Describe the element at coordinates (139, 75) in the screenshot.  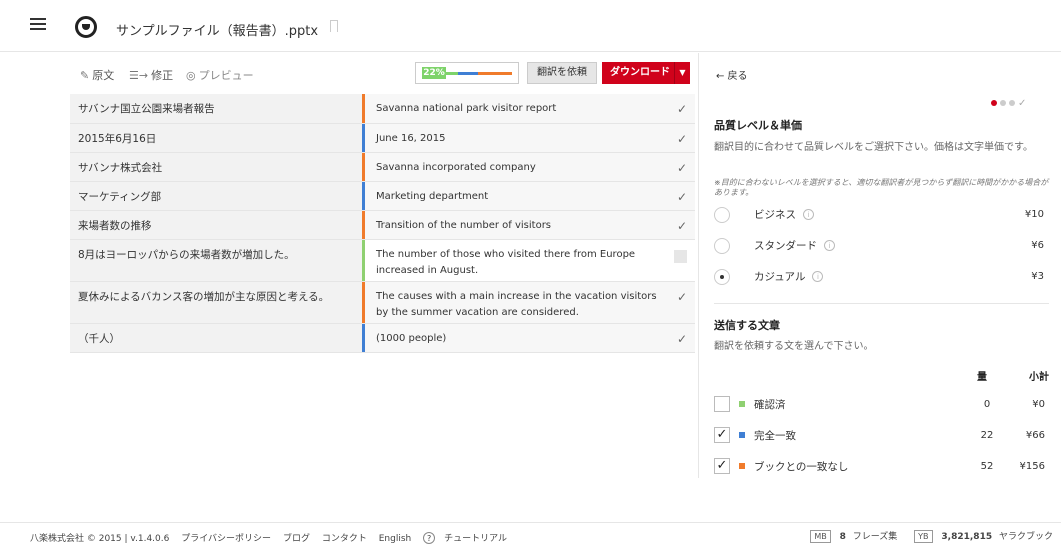
I see `edit-arrow-icon: ☰→` at that location.